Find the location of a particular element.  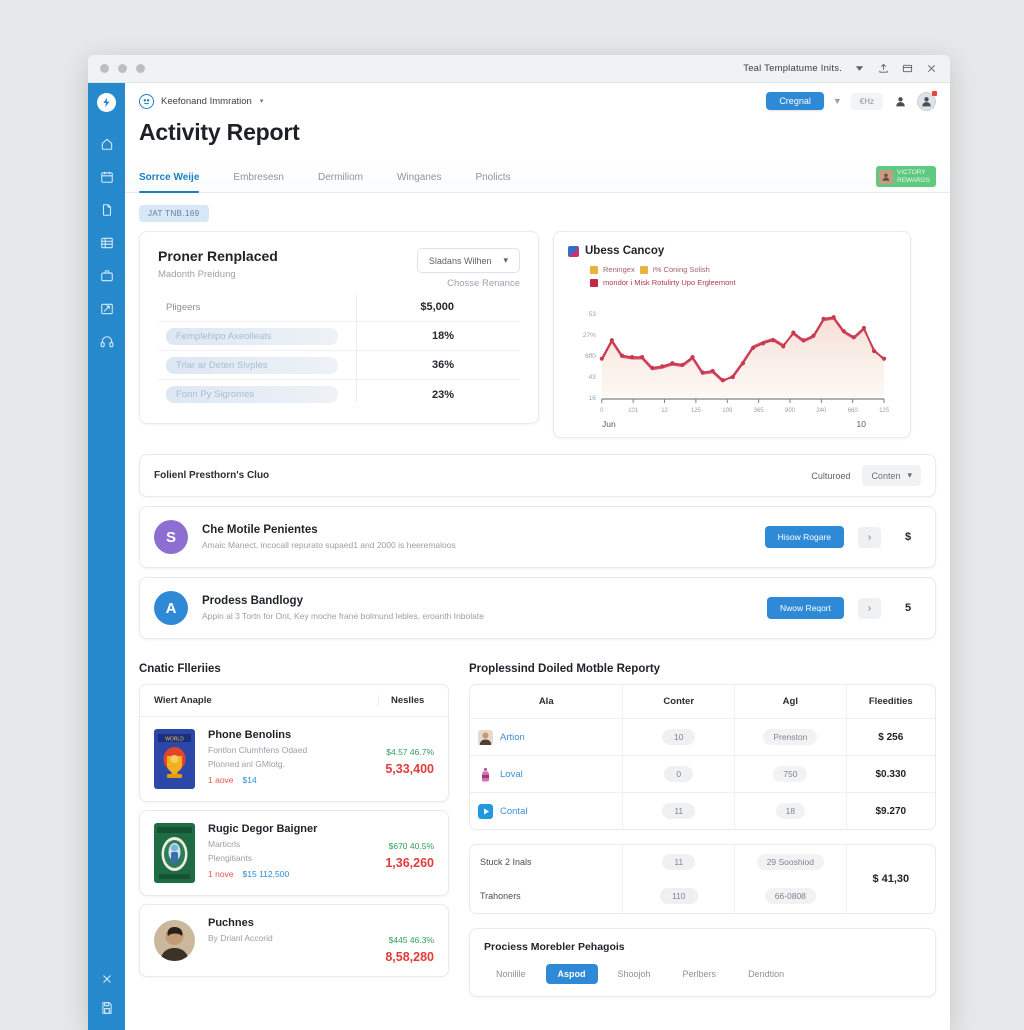

product-amount: 1,36,260 is located at coordinates (409, 863).